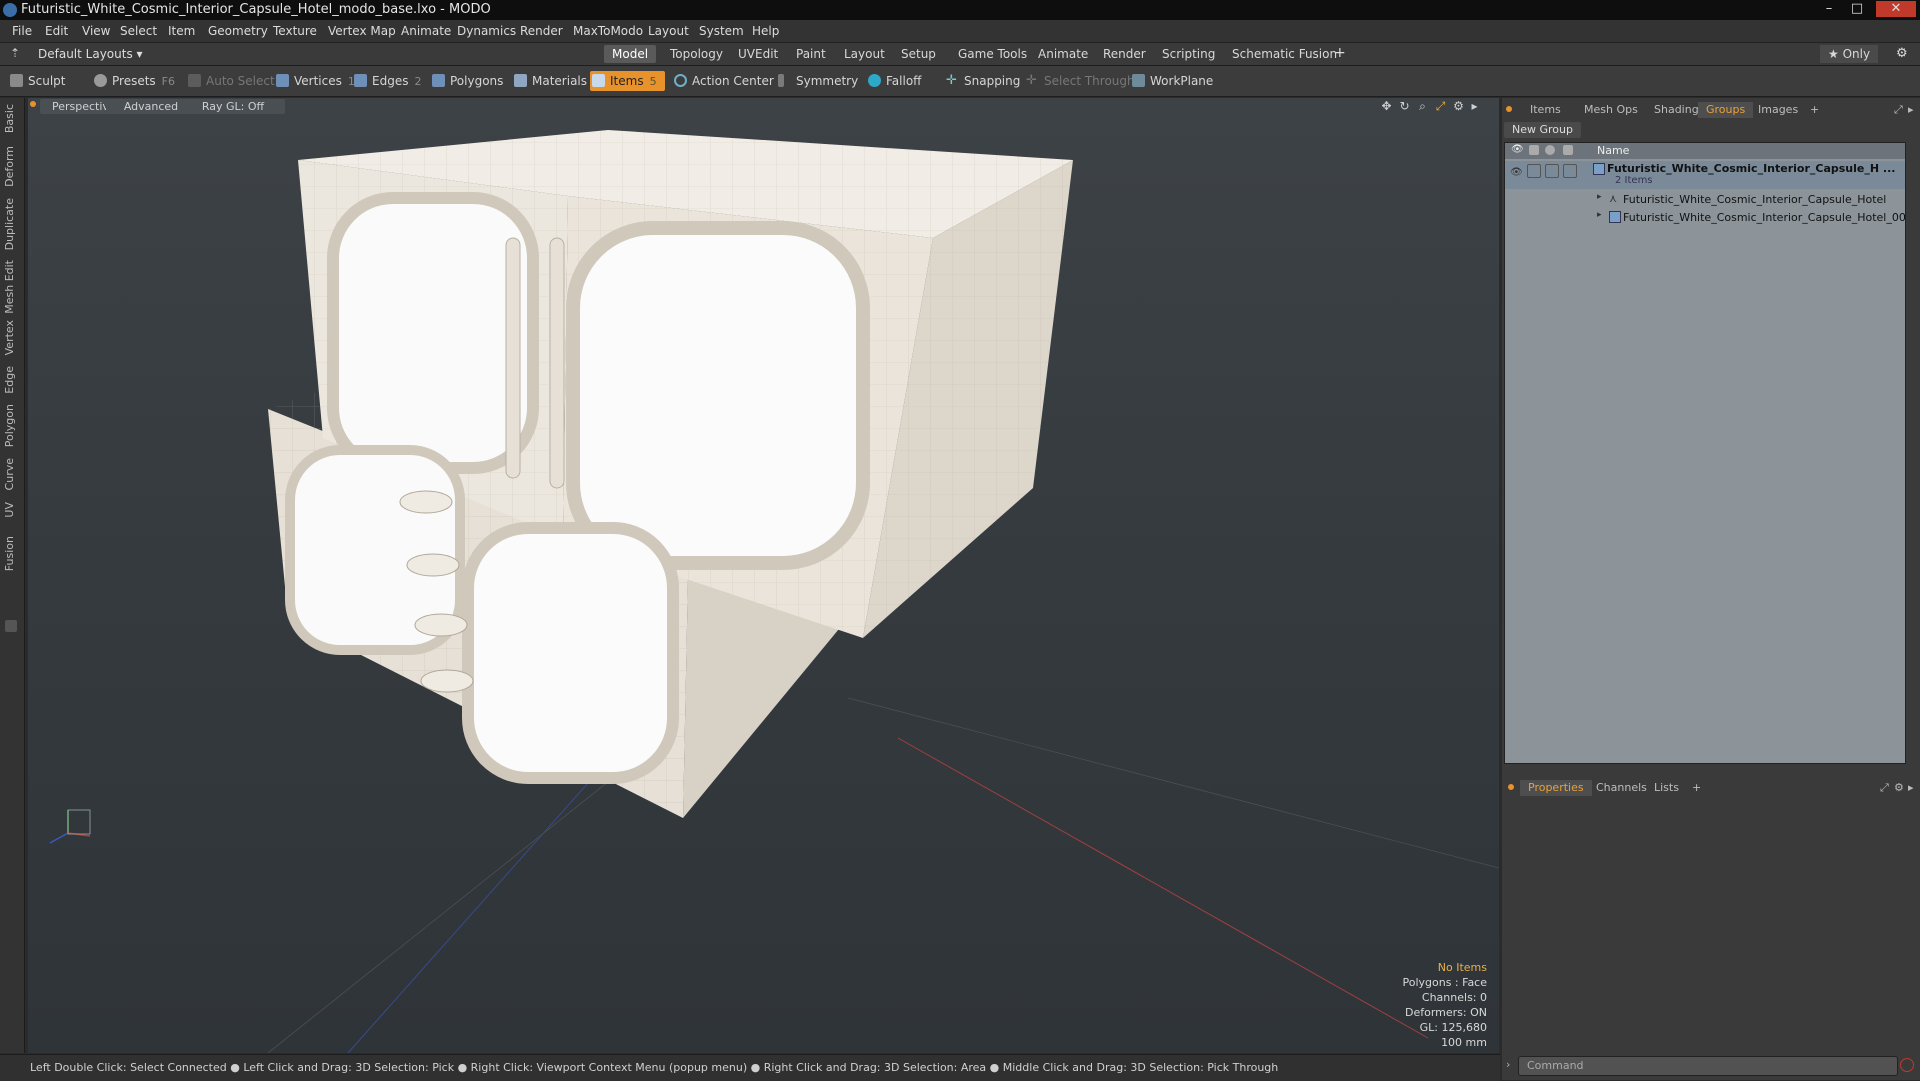 Image resolution: width=1920 pixels, height=1081 pixels. I want to click on snapping-button: ✛ Snapping, so click(982, 81).